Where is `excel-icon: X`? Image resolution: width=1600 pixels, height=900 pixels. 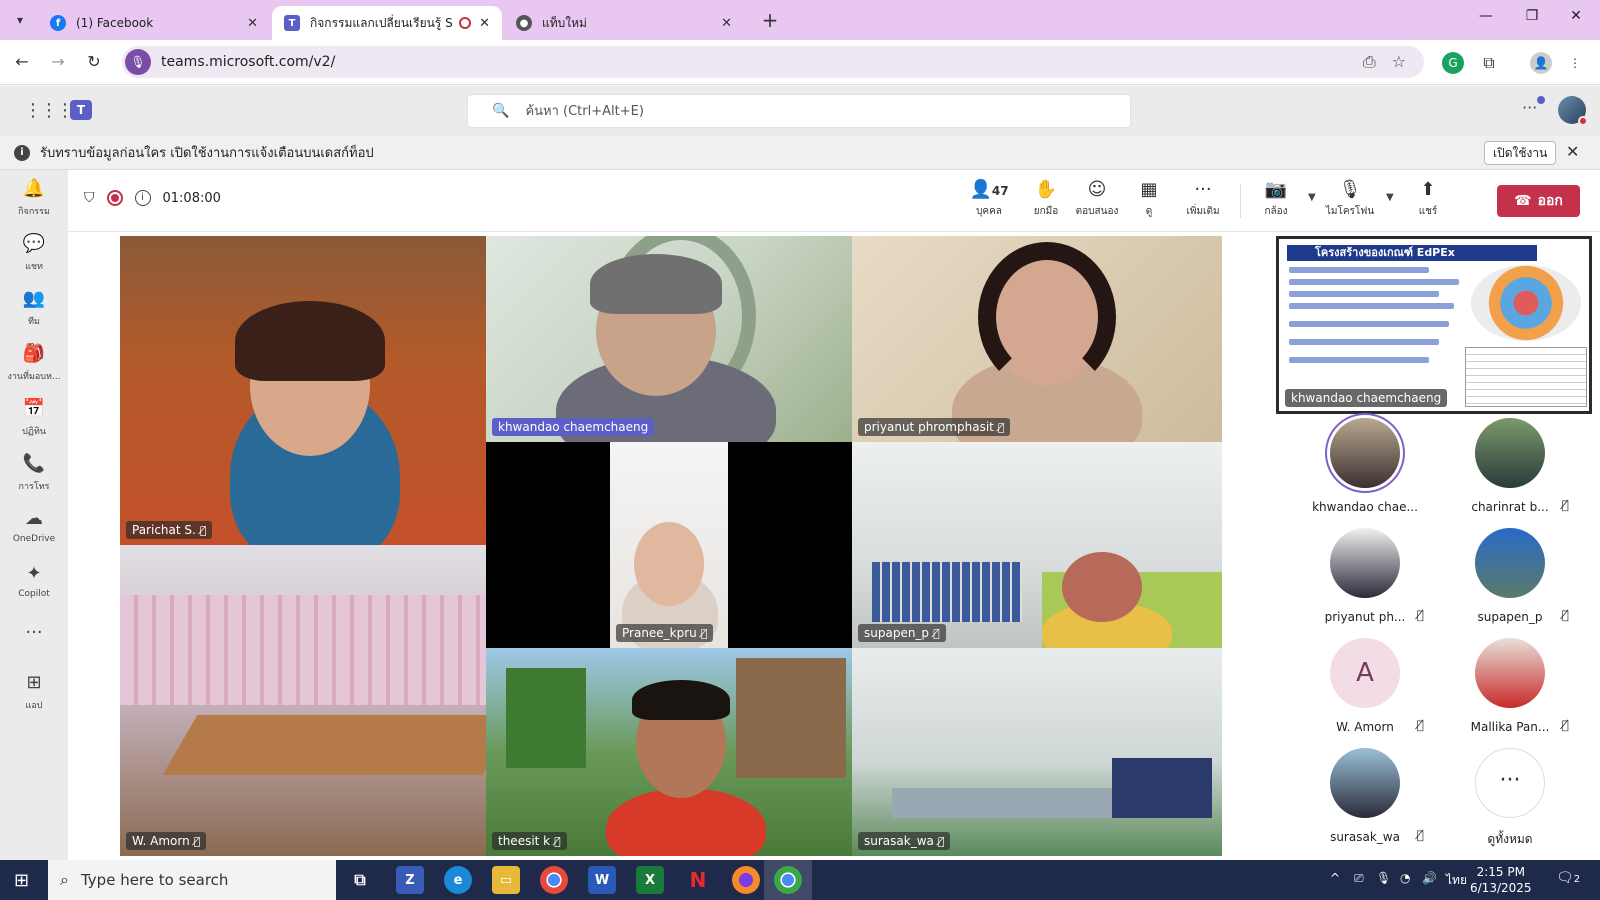 excel-icon: X is located at coordinates (650, 880).